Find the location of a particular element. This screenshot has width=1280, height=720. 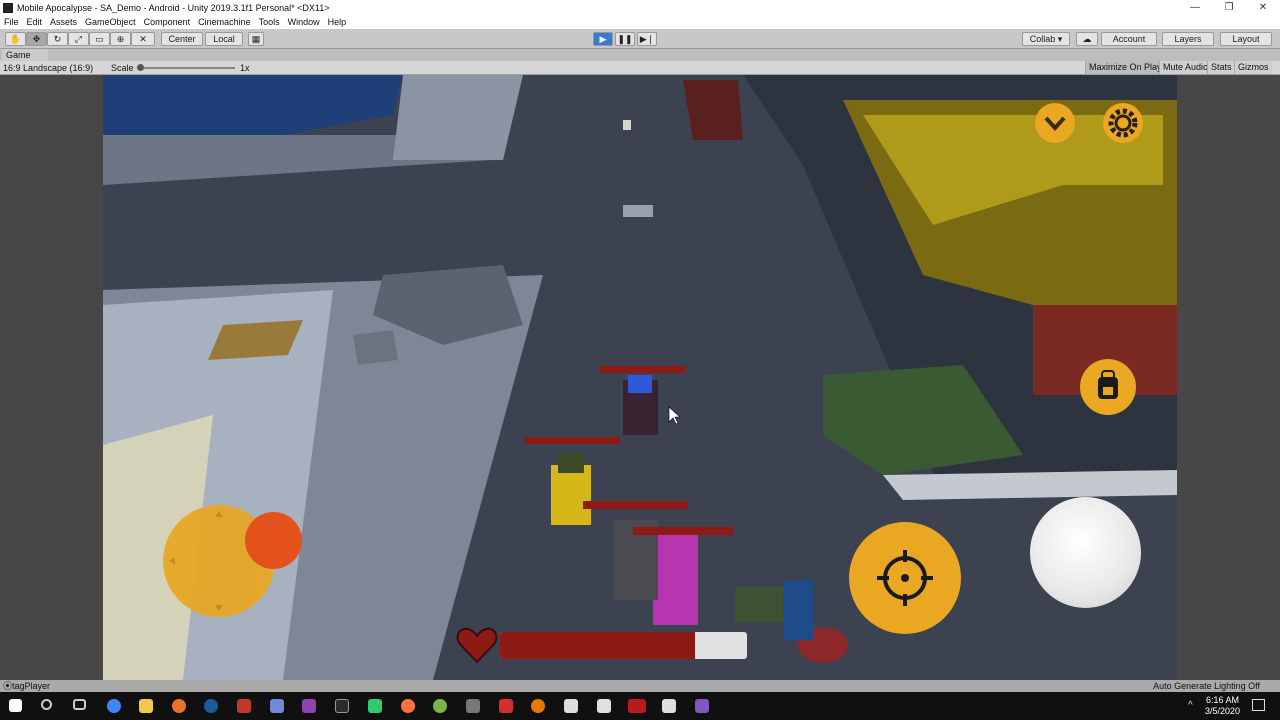

menu-assets: Assets is located at coordinates (63, 22).